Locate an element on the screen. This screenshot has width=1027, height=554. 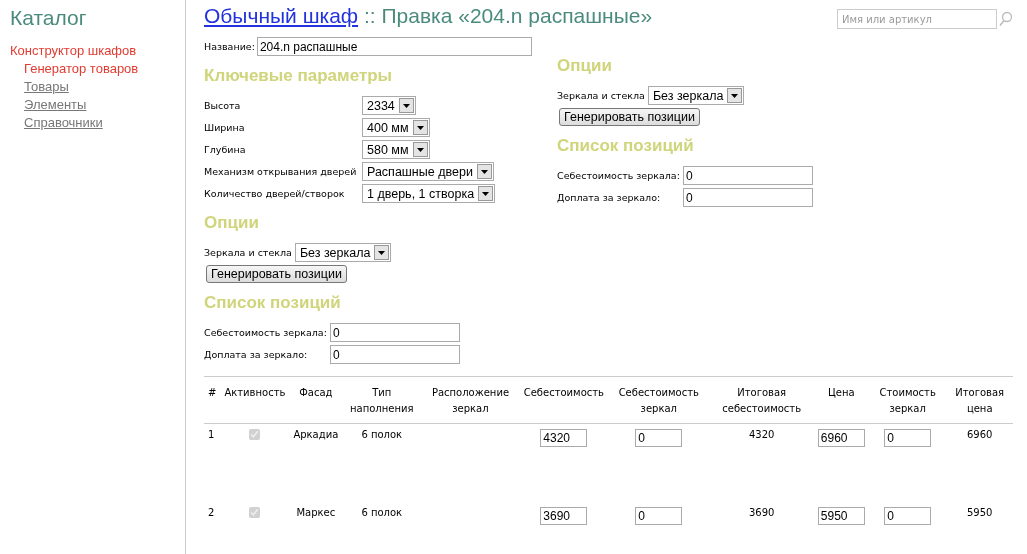
page-title: Обычный шкаф :: Правка «204.n распашные» is located at coordinates (428, 16).